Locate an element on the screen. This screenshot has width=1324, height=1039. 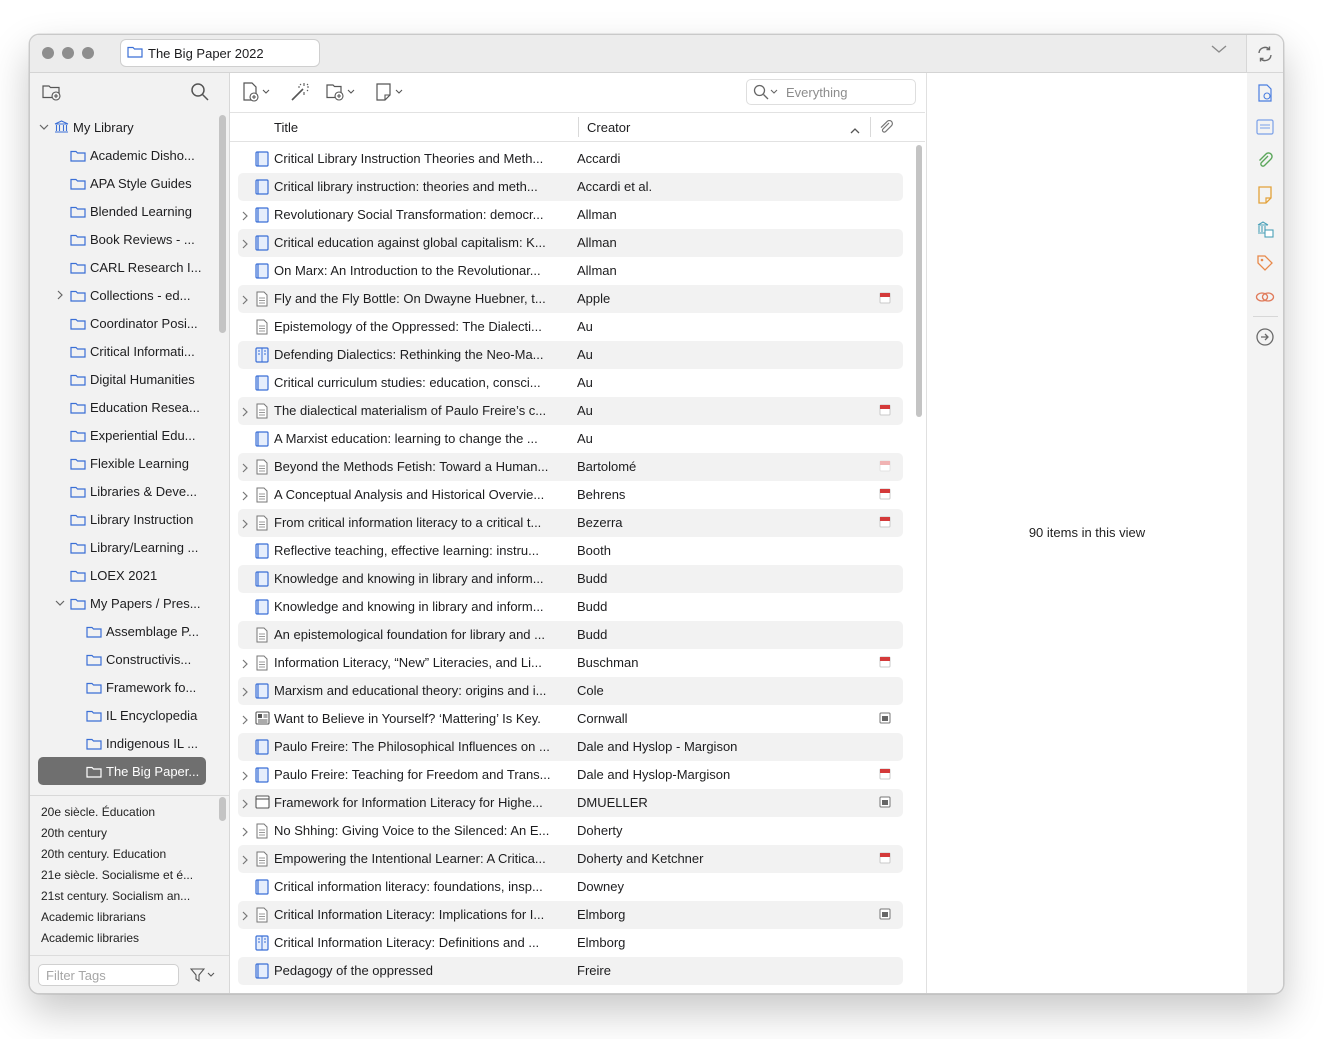
tag-actions-button is located at coordinates (202, 975).